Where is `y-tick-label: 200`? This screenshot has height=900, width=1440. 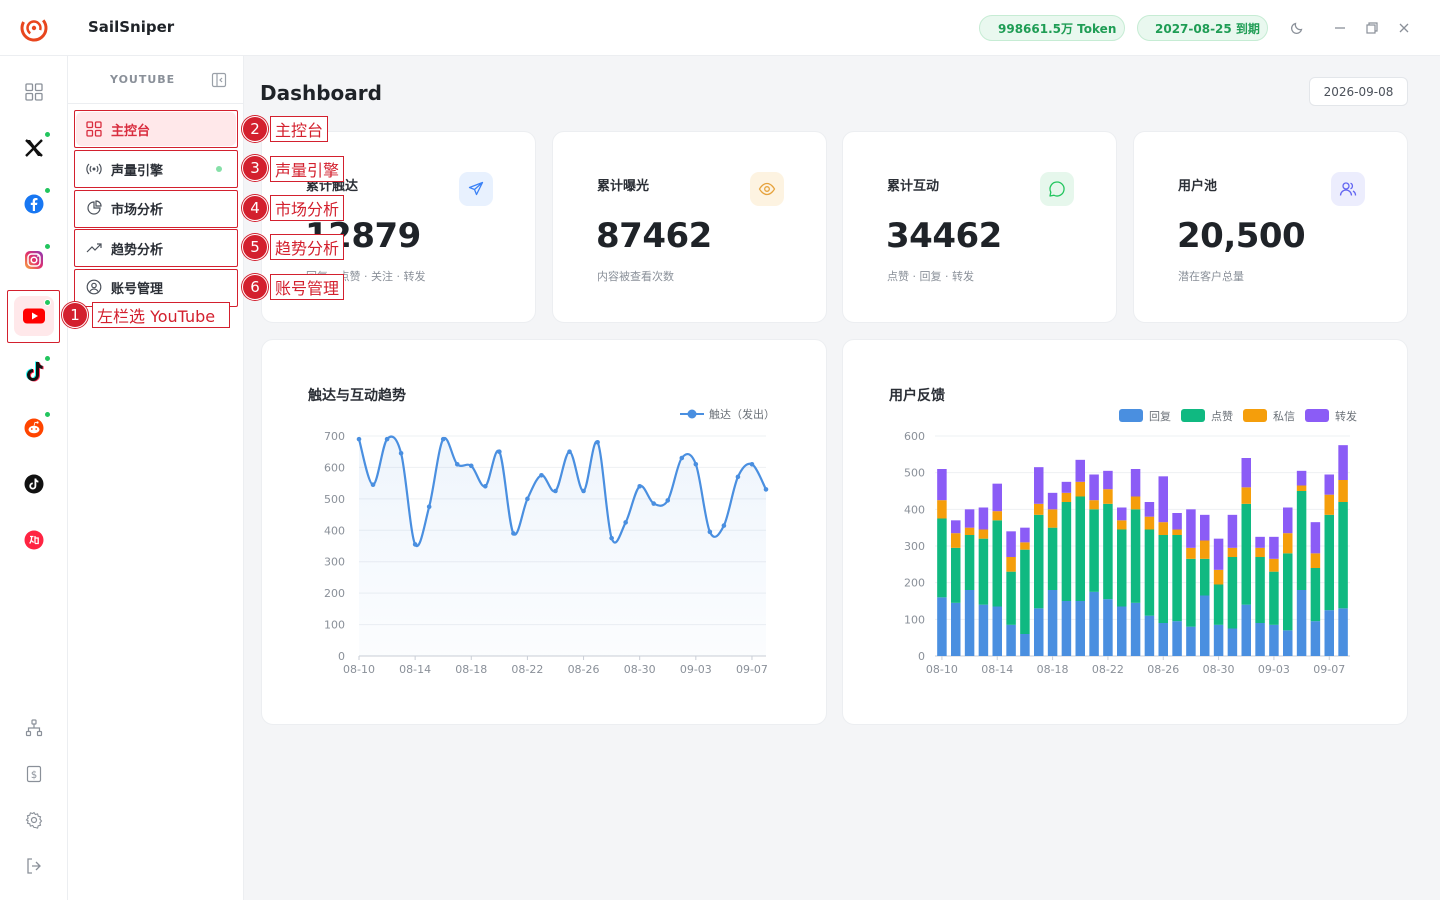 y-tick-label: 200 is located at coordinates (334, 593).